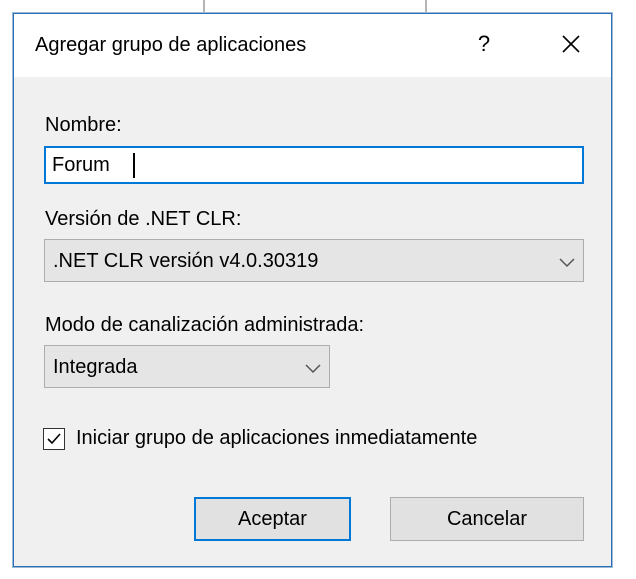  What do you see at coordinates (484, 44) in the screenshot?
I see `help-button: ?` at bounding box center [484, 44].